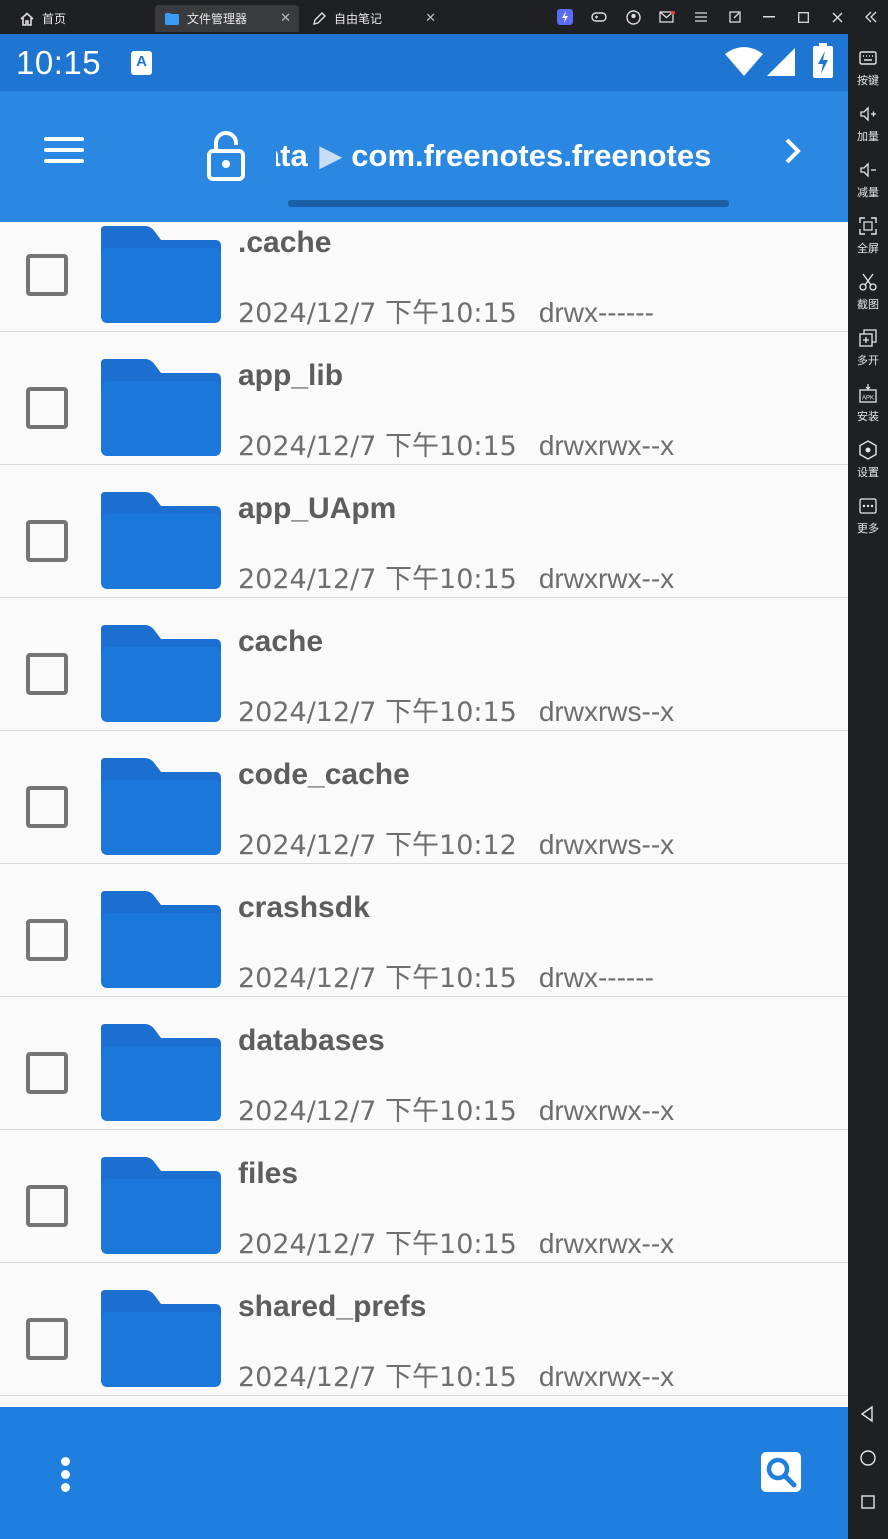 The height and width of the screenshot is (1539, 888). I want to click on settings-icon, so click(868, 450).